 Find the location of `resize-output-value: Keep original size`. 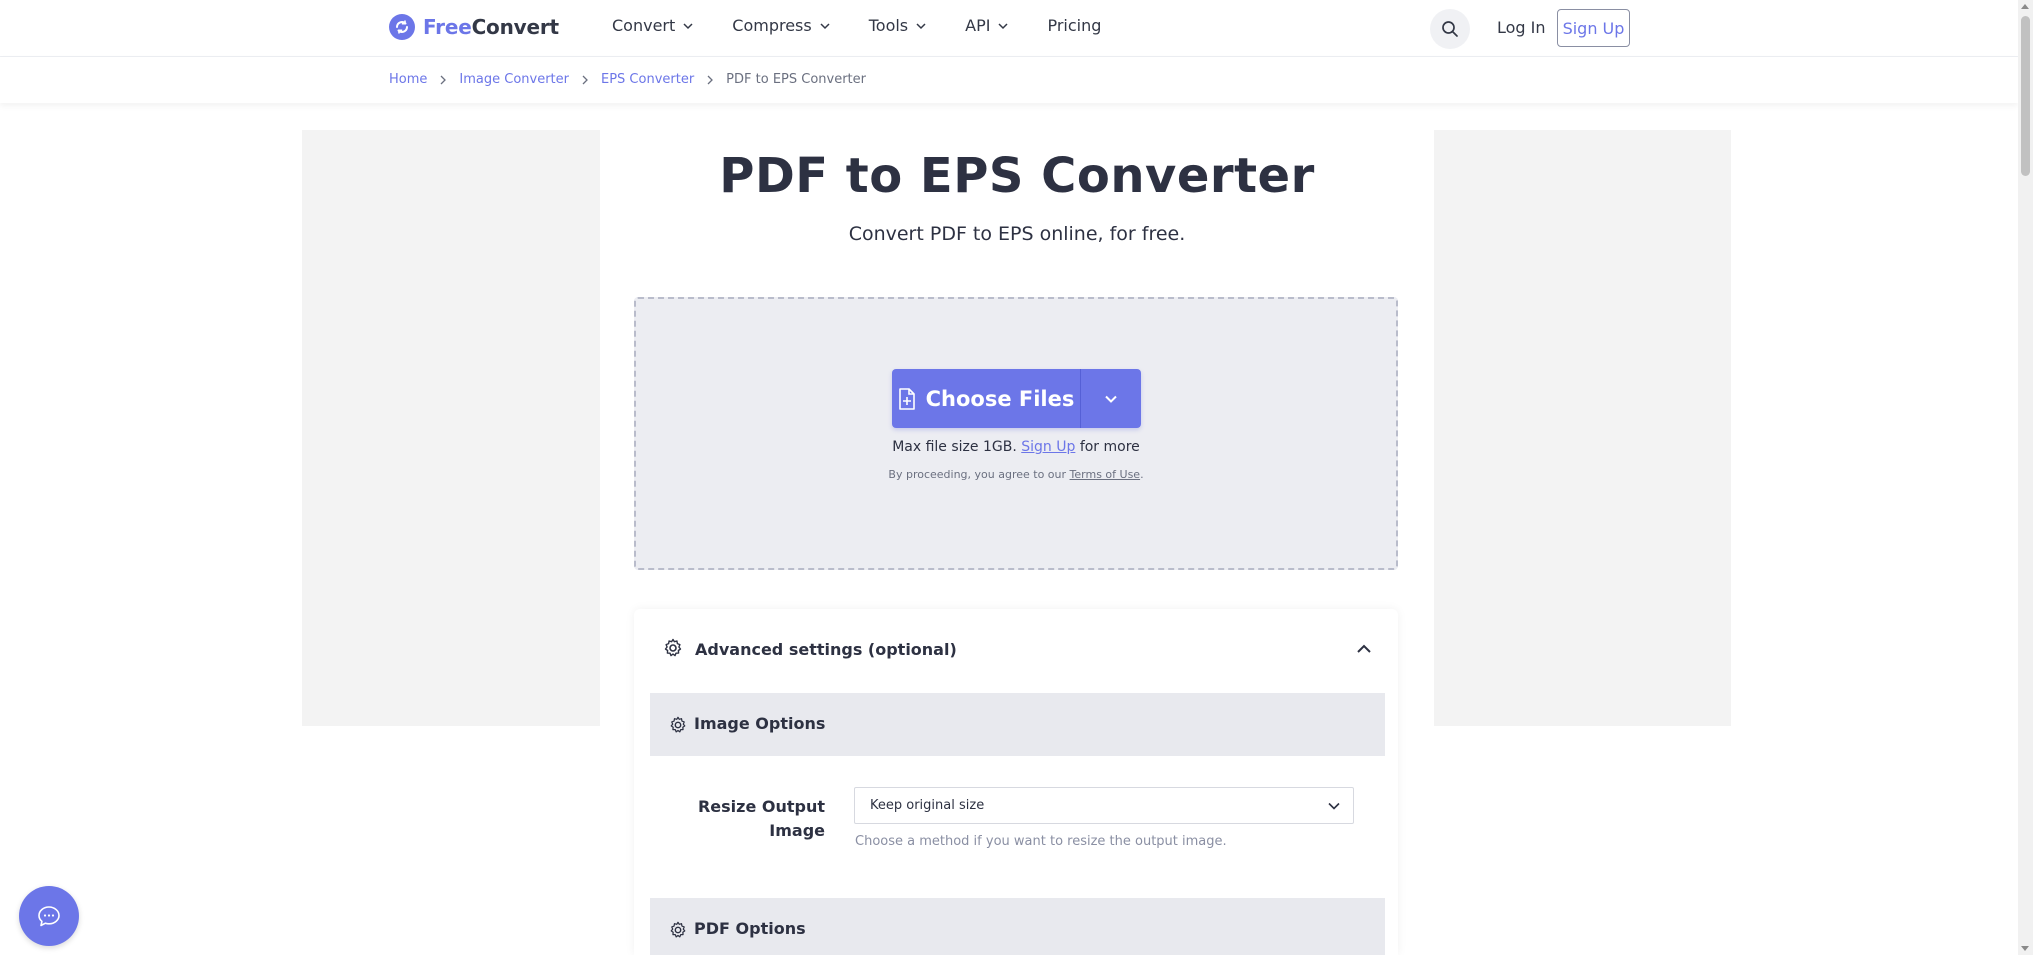

resize-output-value: Keep original size is located at coordinates (927, 805).